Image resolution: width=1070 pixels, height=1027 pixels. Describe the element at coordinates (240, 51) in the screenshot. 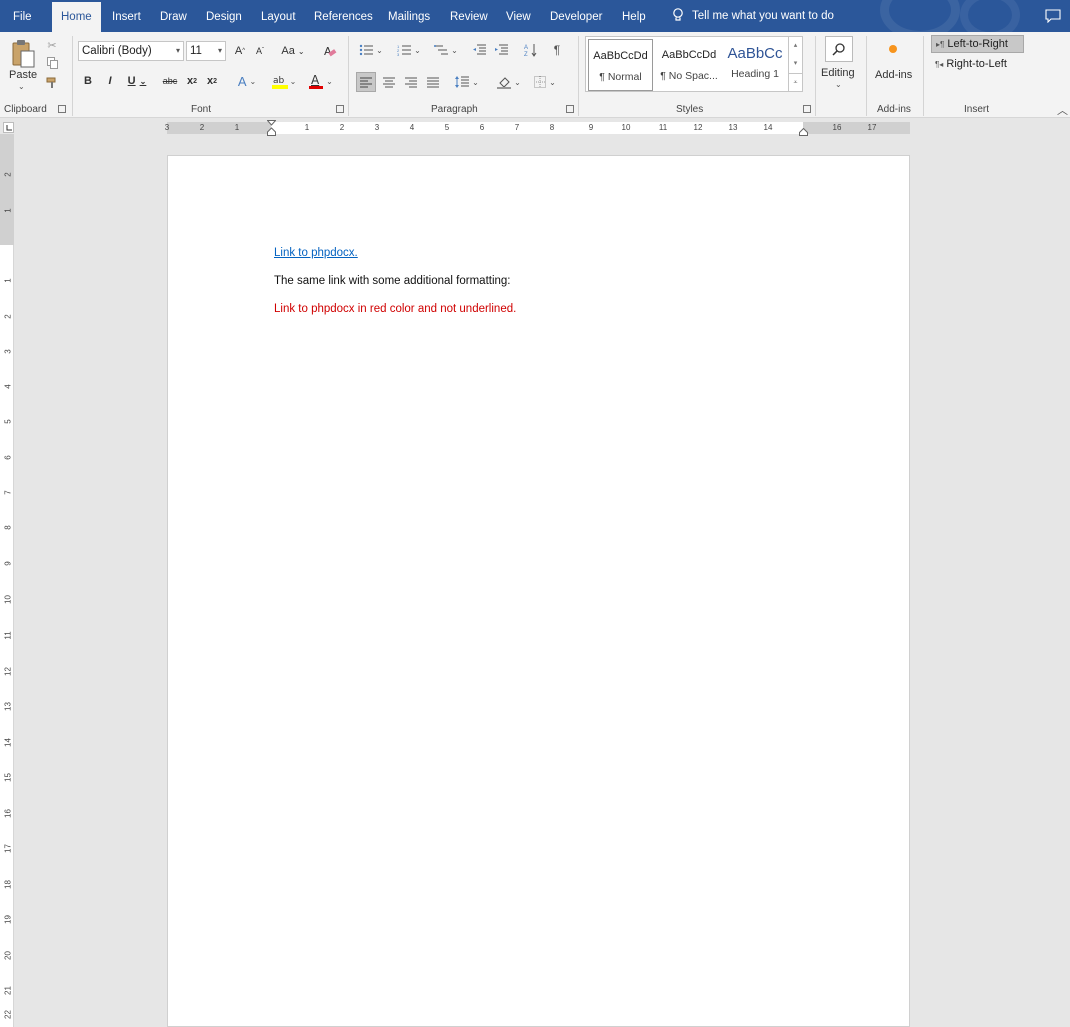

I see `grow-font-icon: A ^` at that location.